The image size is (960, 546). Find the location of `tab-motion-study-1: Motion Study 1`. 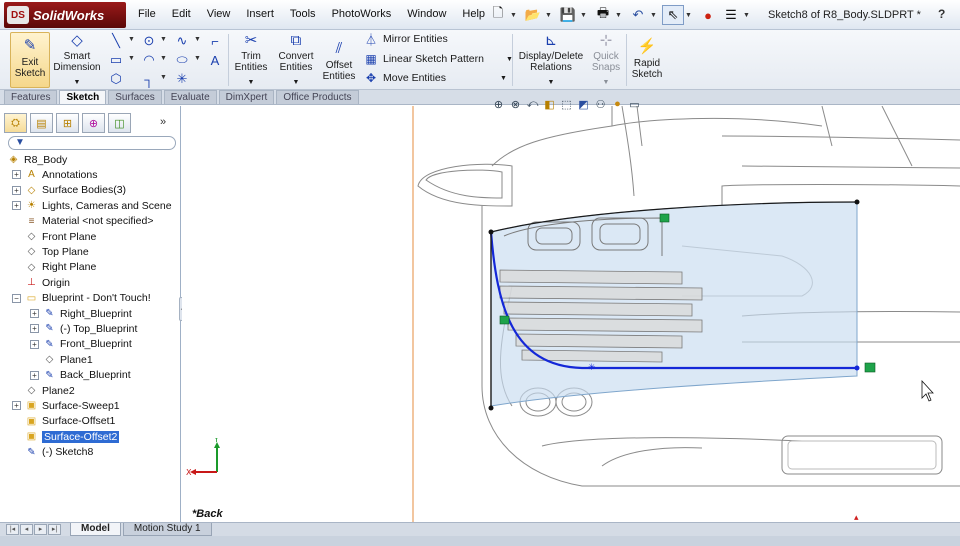

tab-motion-study-1: Motion Study 1 is located at coordinates (167, 529).